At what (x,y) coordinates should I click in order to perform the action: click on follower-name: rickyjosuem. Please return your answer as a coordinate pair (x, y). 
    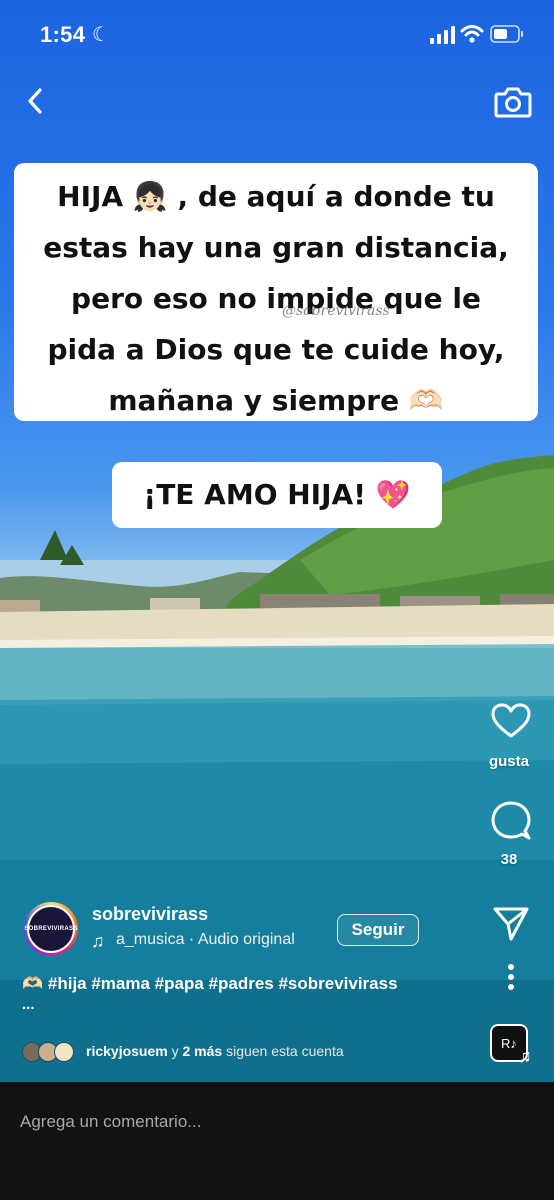
    Looking at the image, I should click on (127, 1051).